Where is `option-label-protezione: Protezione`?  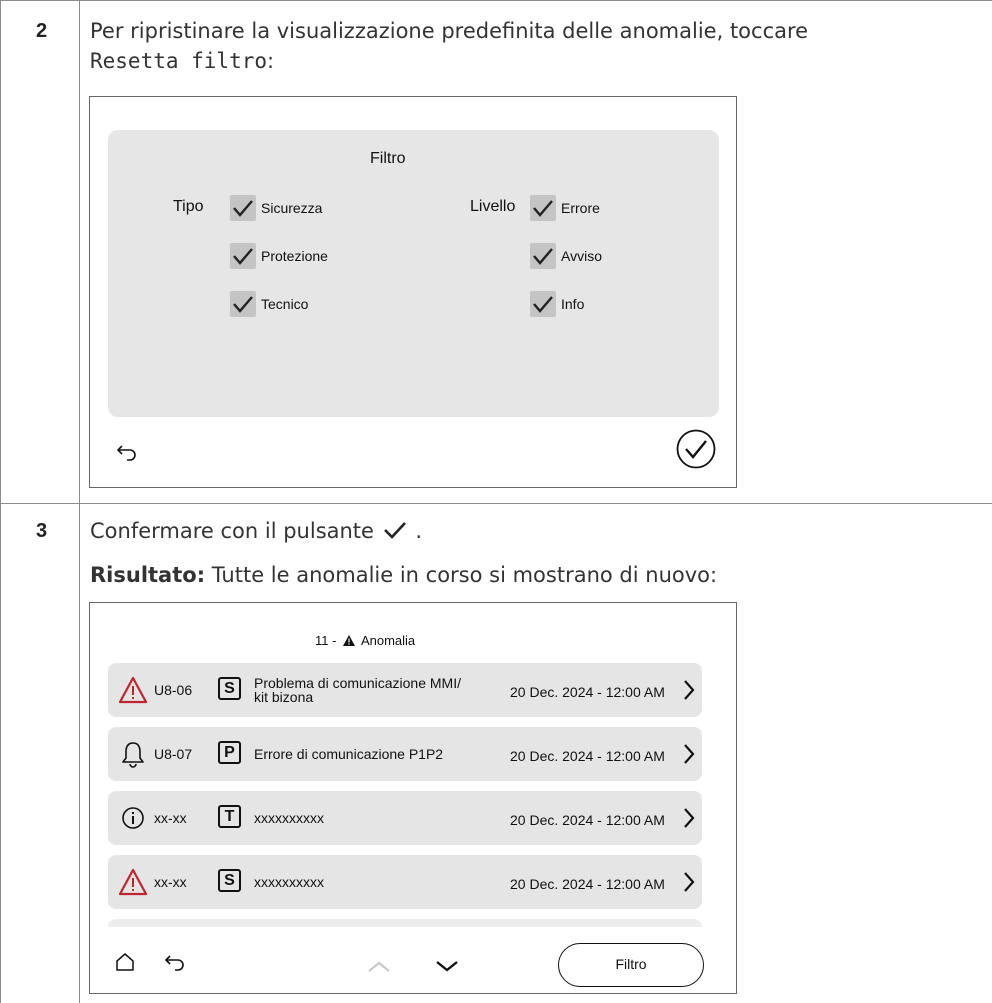 option-label-protezione: Protezione is located at coordinates (294, 256).